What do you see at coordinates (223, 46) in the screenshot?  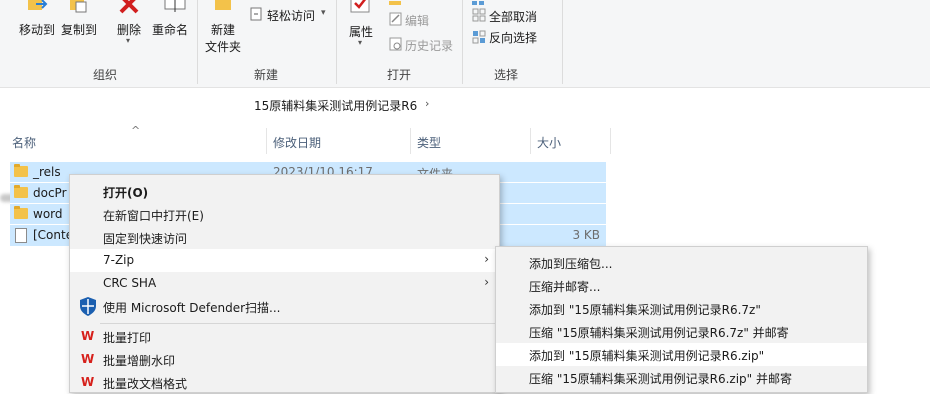 I see `new-folder-button-line2: 文件夹` at bounding box center [223, 46].